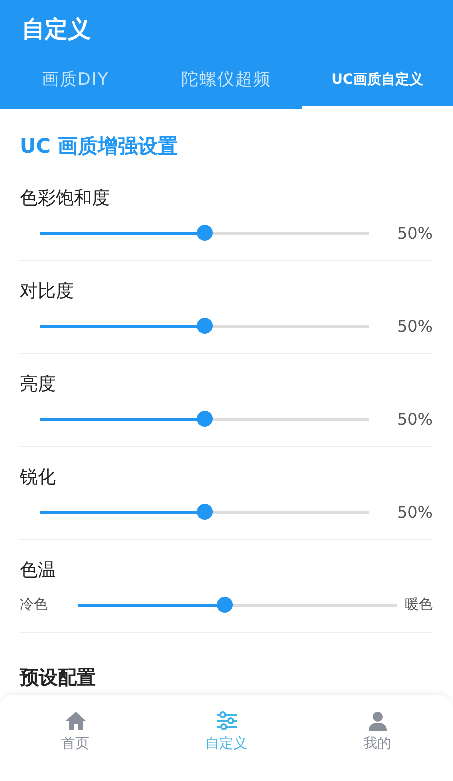 The image size is (453, 781). I want to click on nav-item: 我的, so click(377, 738).